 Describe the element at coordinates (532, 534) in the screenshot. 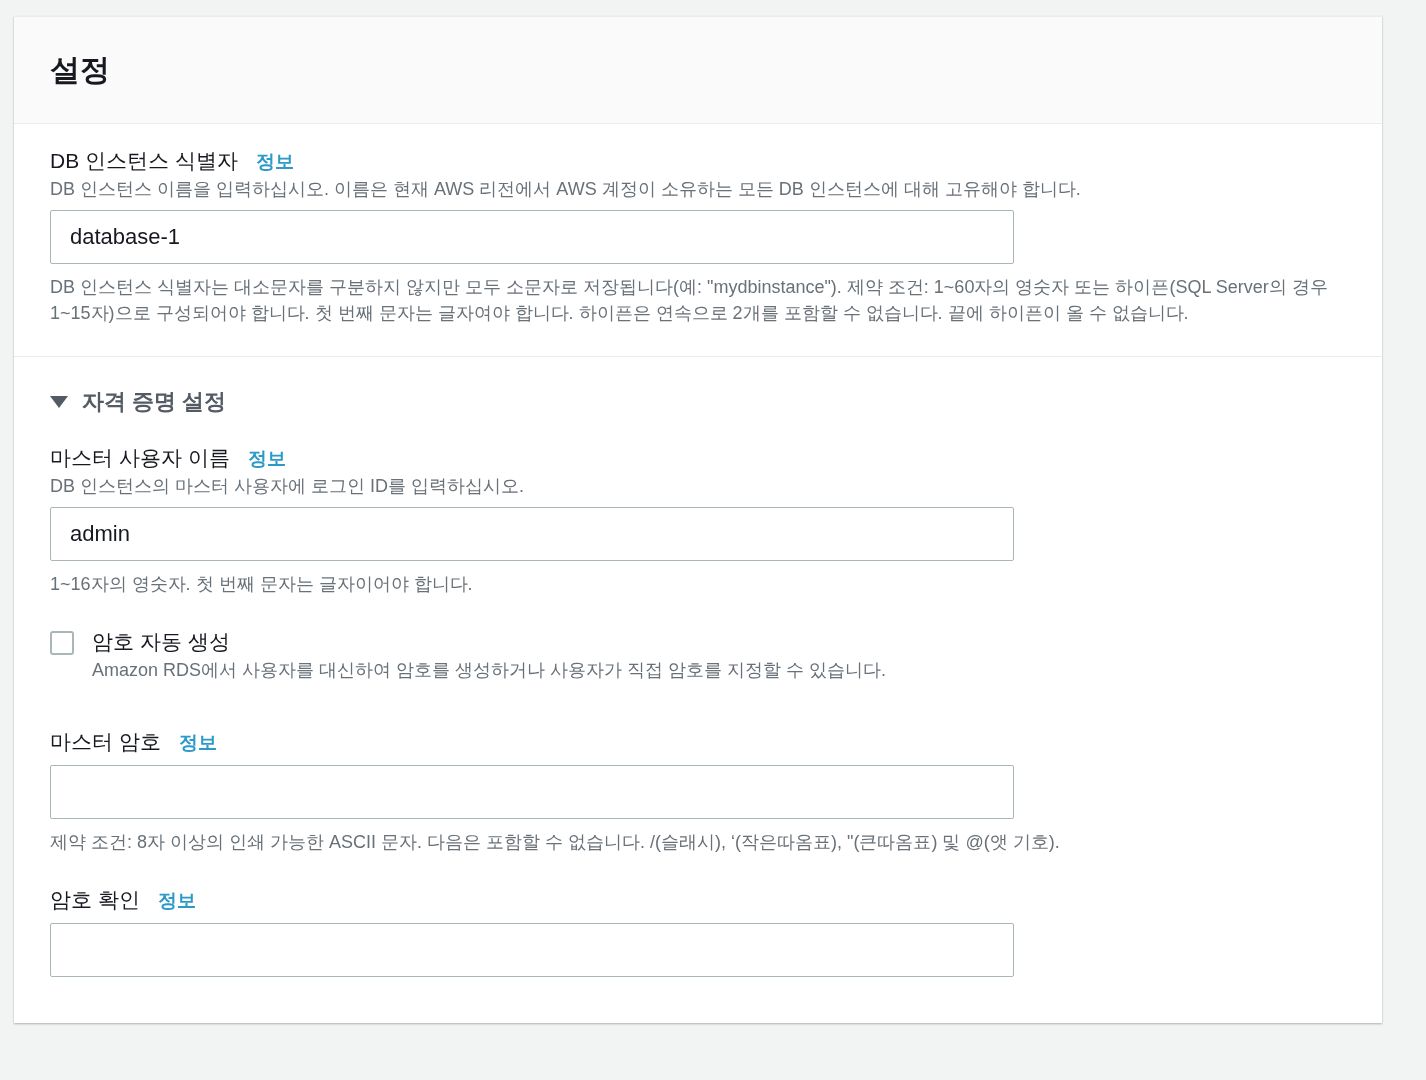

I see `input-field: admin` at that location.